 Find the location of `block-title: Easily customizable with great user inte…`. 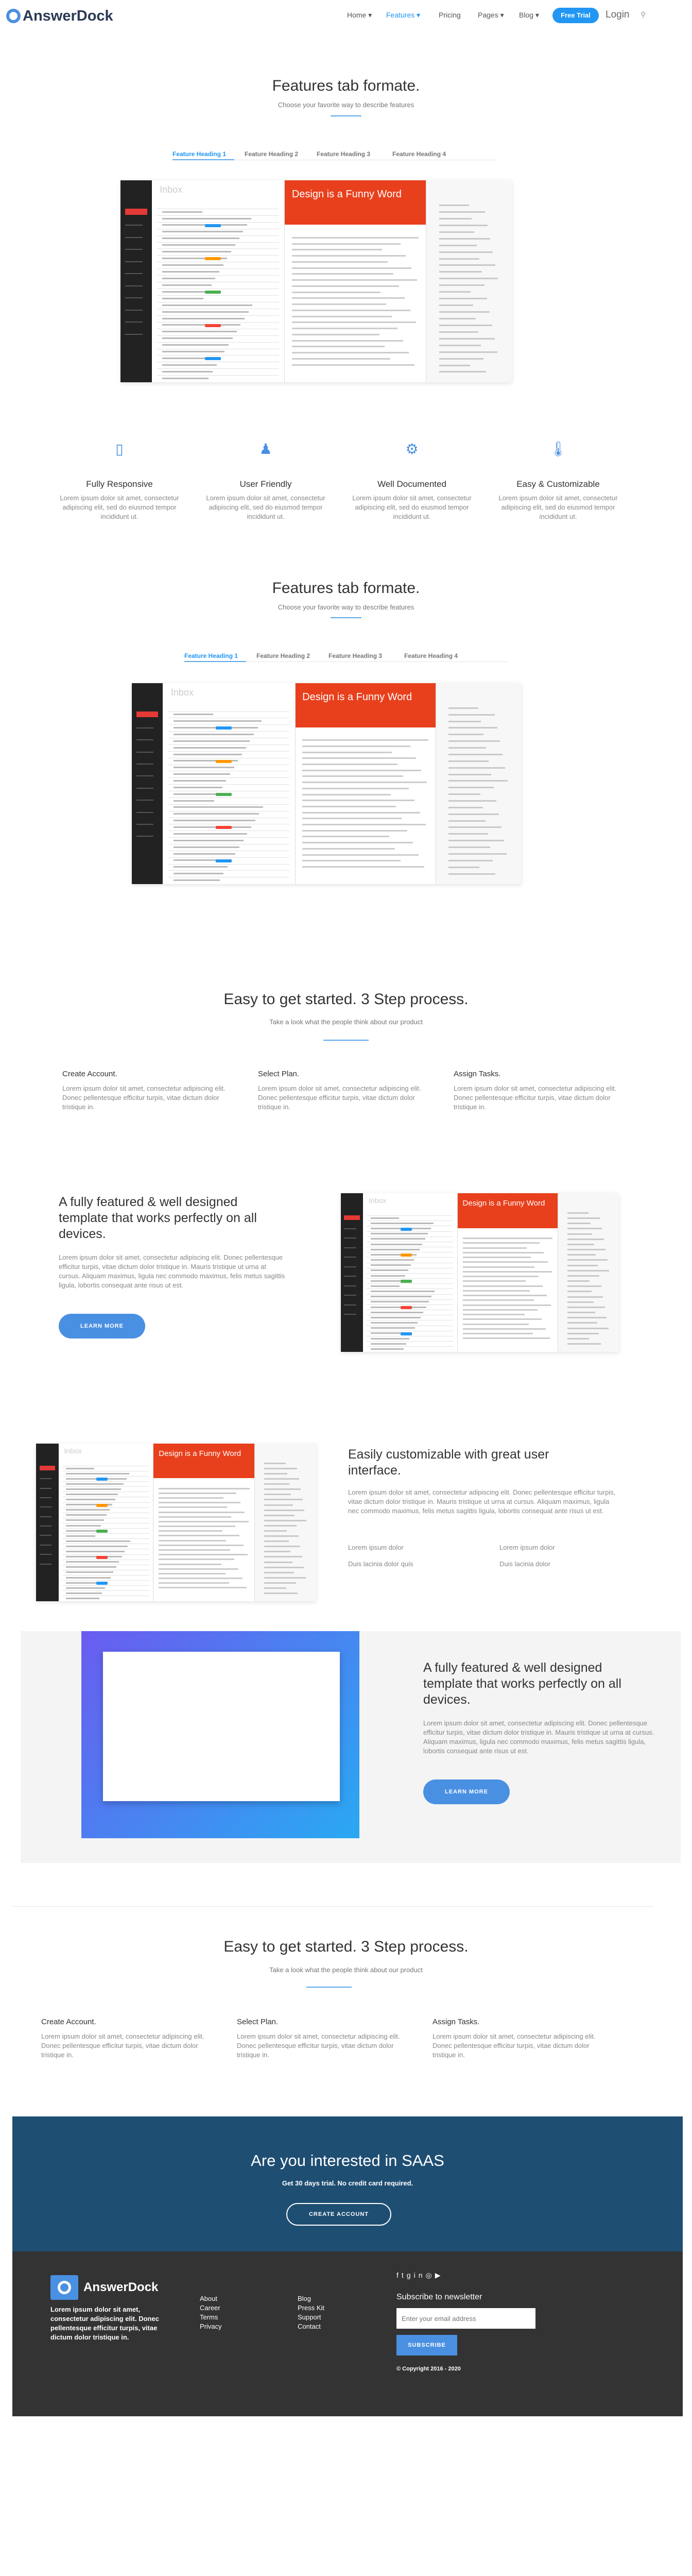

block-title: Easily customizable with great user inte… is located at coordinates (448, 1462).